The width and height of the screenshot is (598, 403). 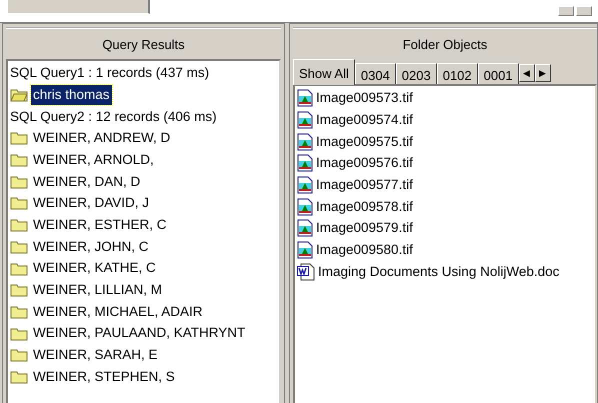 What do you see at coordinates (100, 225) in the screenshot?
I see `folder-item: WEINER, ESTHER, C` at bounding box center [100, 225].